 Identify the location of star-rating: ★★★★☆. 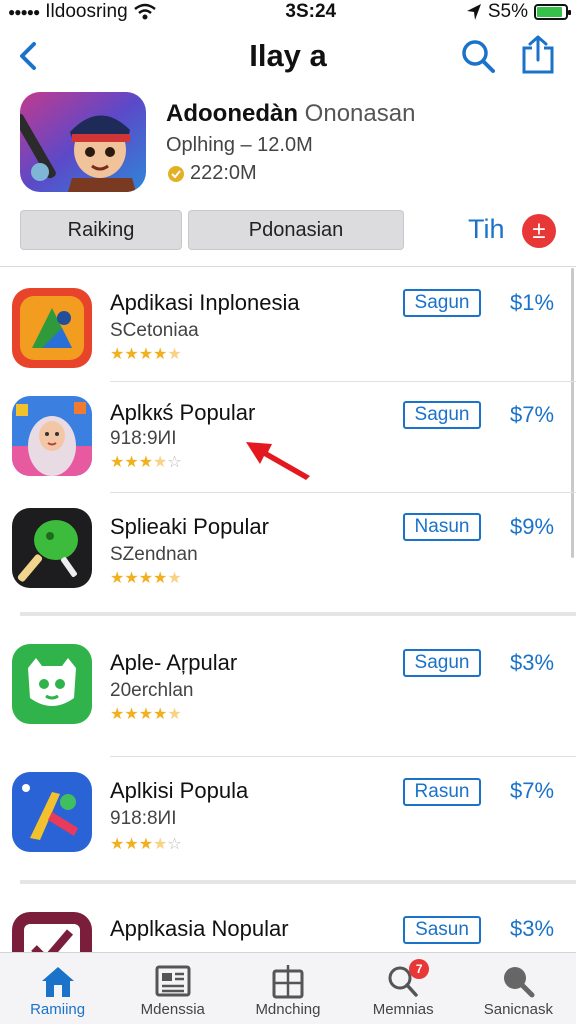
(146, 844).